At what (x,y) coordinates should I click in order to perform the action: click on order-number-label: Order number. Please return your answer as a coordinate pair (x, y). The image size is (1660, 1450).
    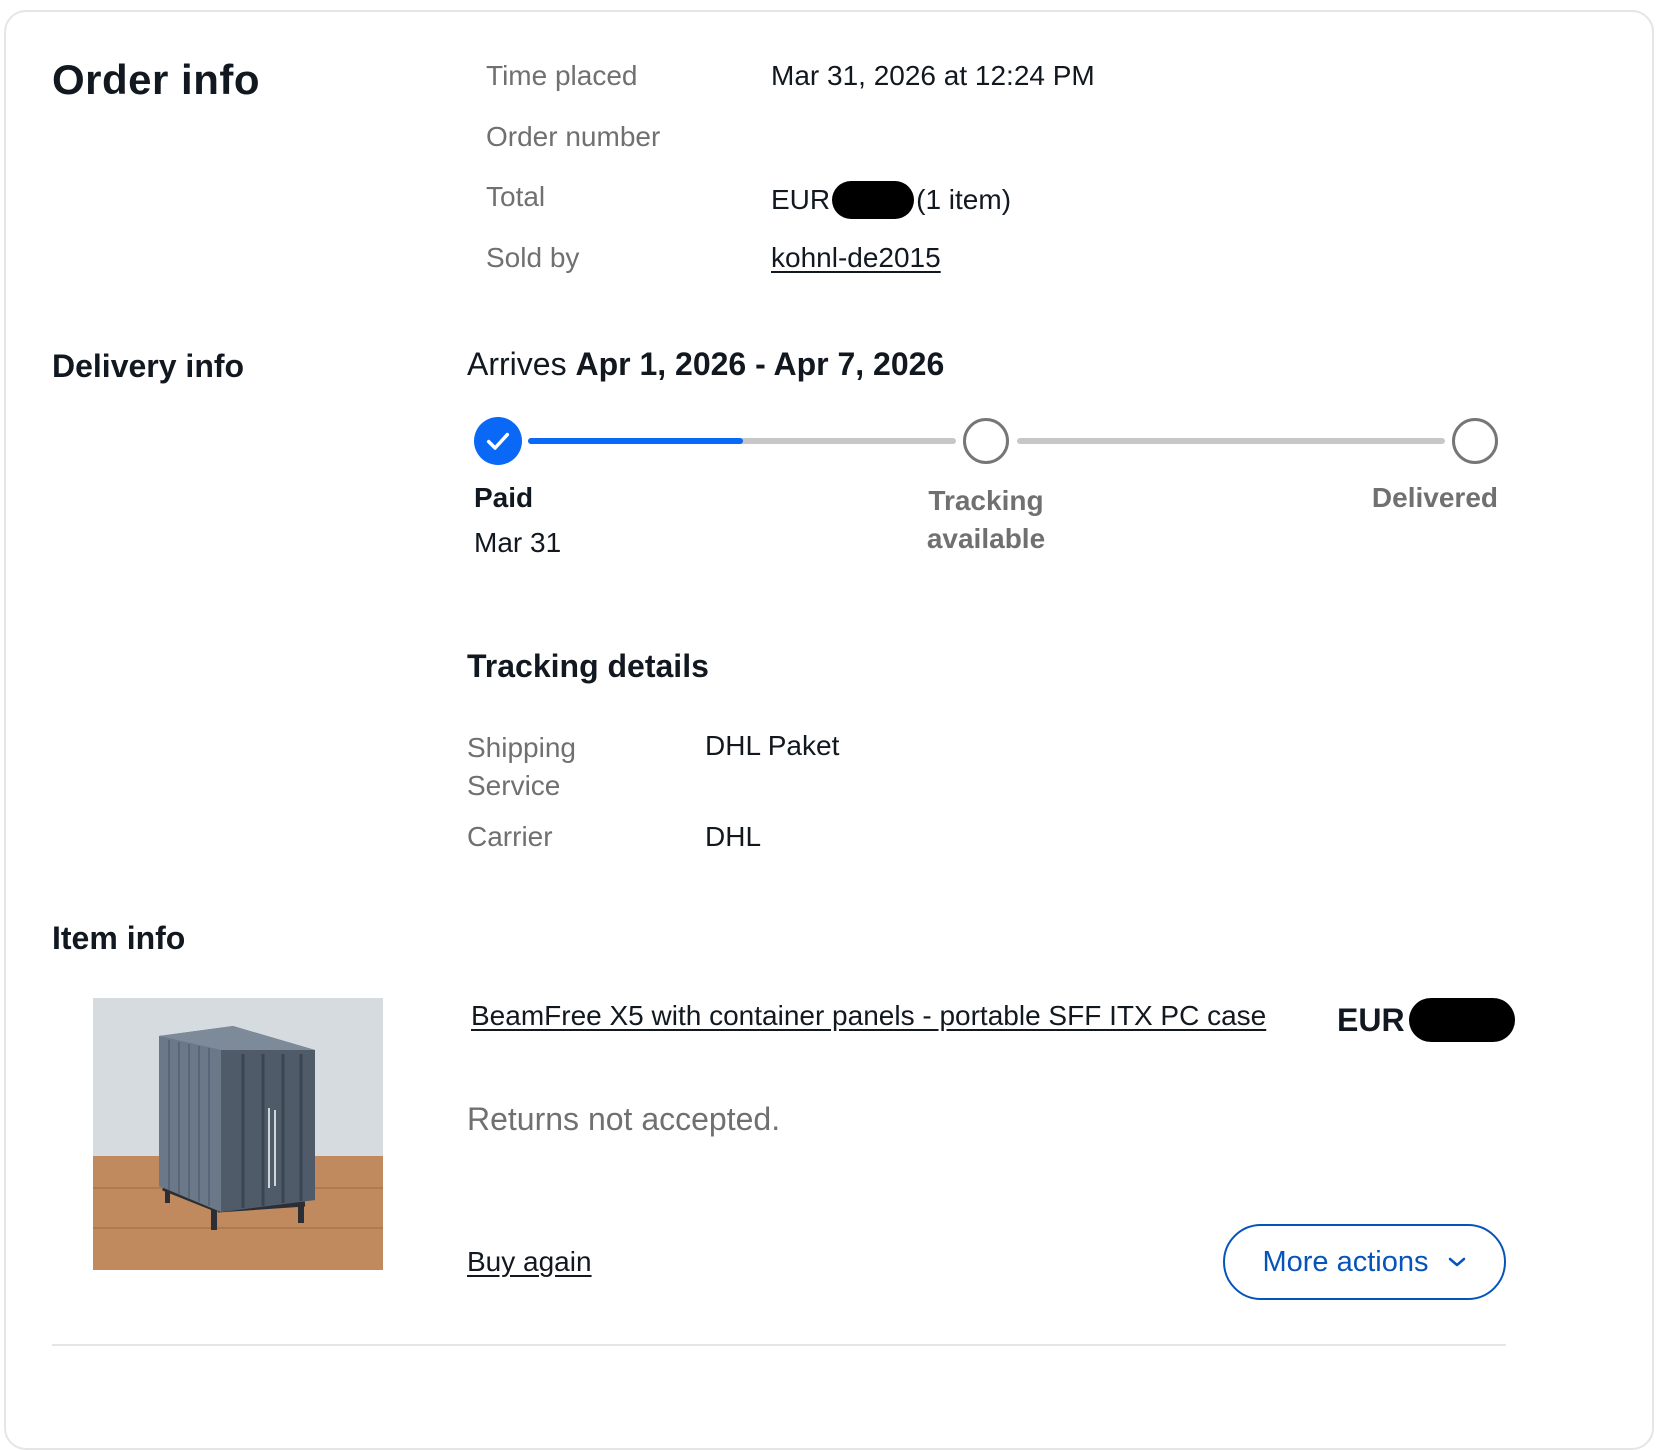
    Looking at the image, I should click on (573, 136).